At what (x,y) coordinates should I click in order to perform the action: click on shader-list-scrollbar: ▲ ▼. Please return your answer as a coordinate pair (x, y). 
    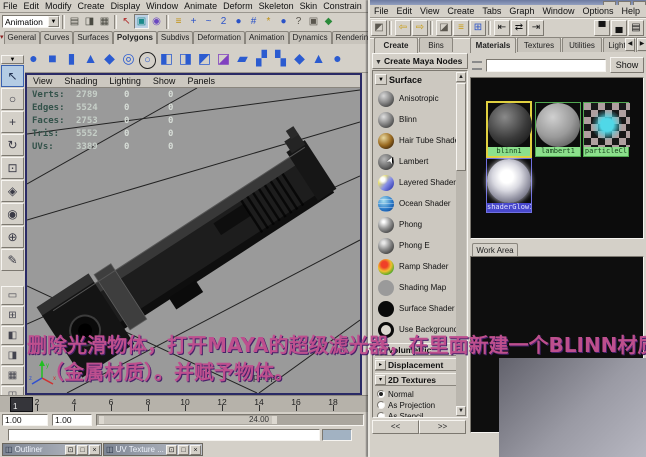
    Looking at the image, I should click on (461, 244).